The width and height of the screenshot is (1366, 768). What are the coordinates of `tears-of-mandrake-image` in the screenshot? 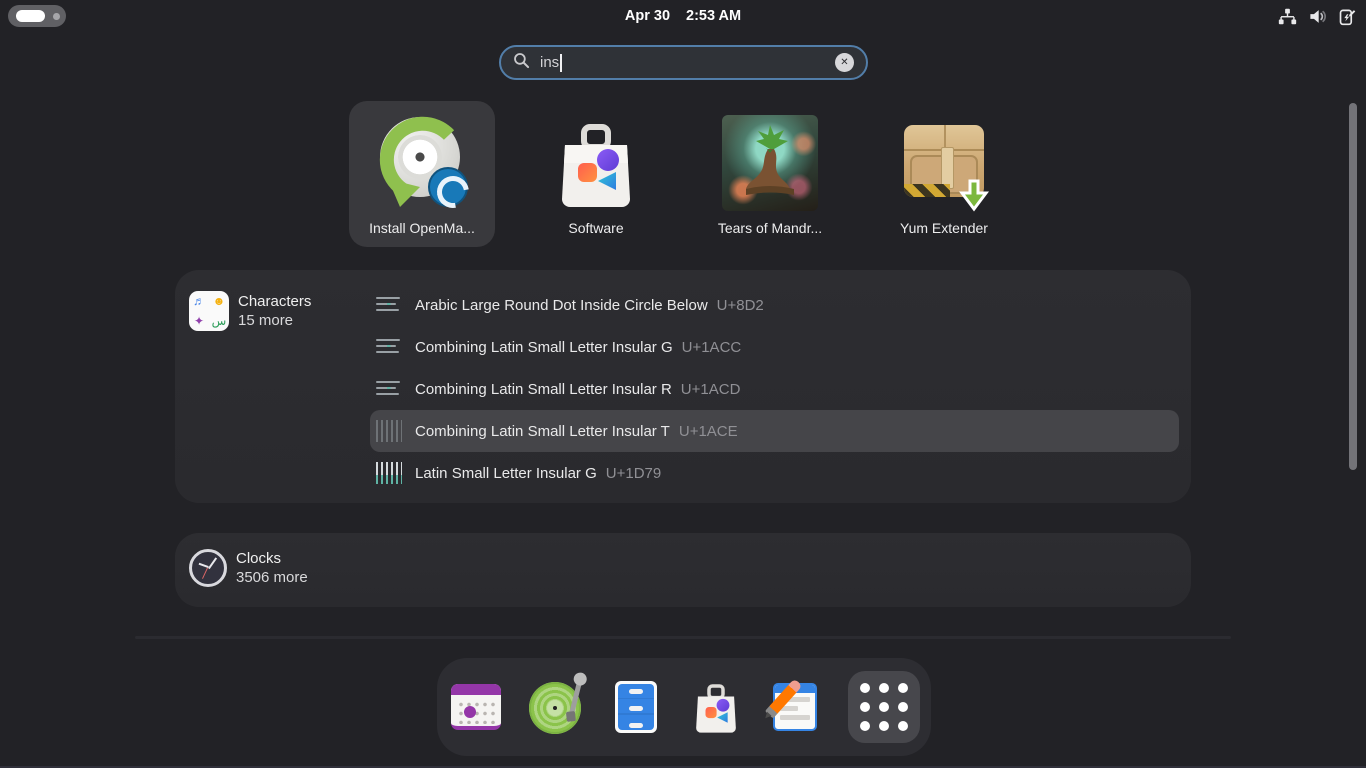 It's located at (770, 163).